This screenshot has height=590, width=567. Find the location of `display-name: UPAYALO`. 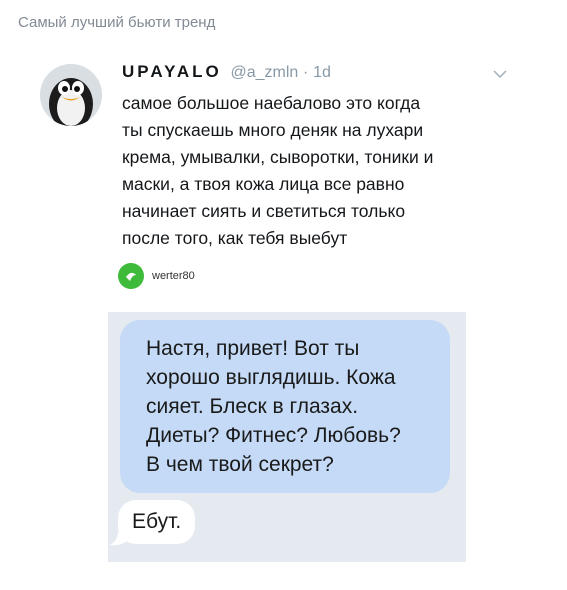

display-name: UPAYALO is located at coordinates (172, 71).